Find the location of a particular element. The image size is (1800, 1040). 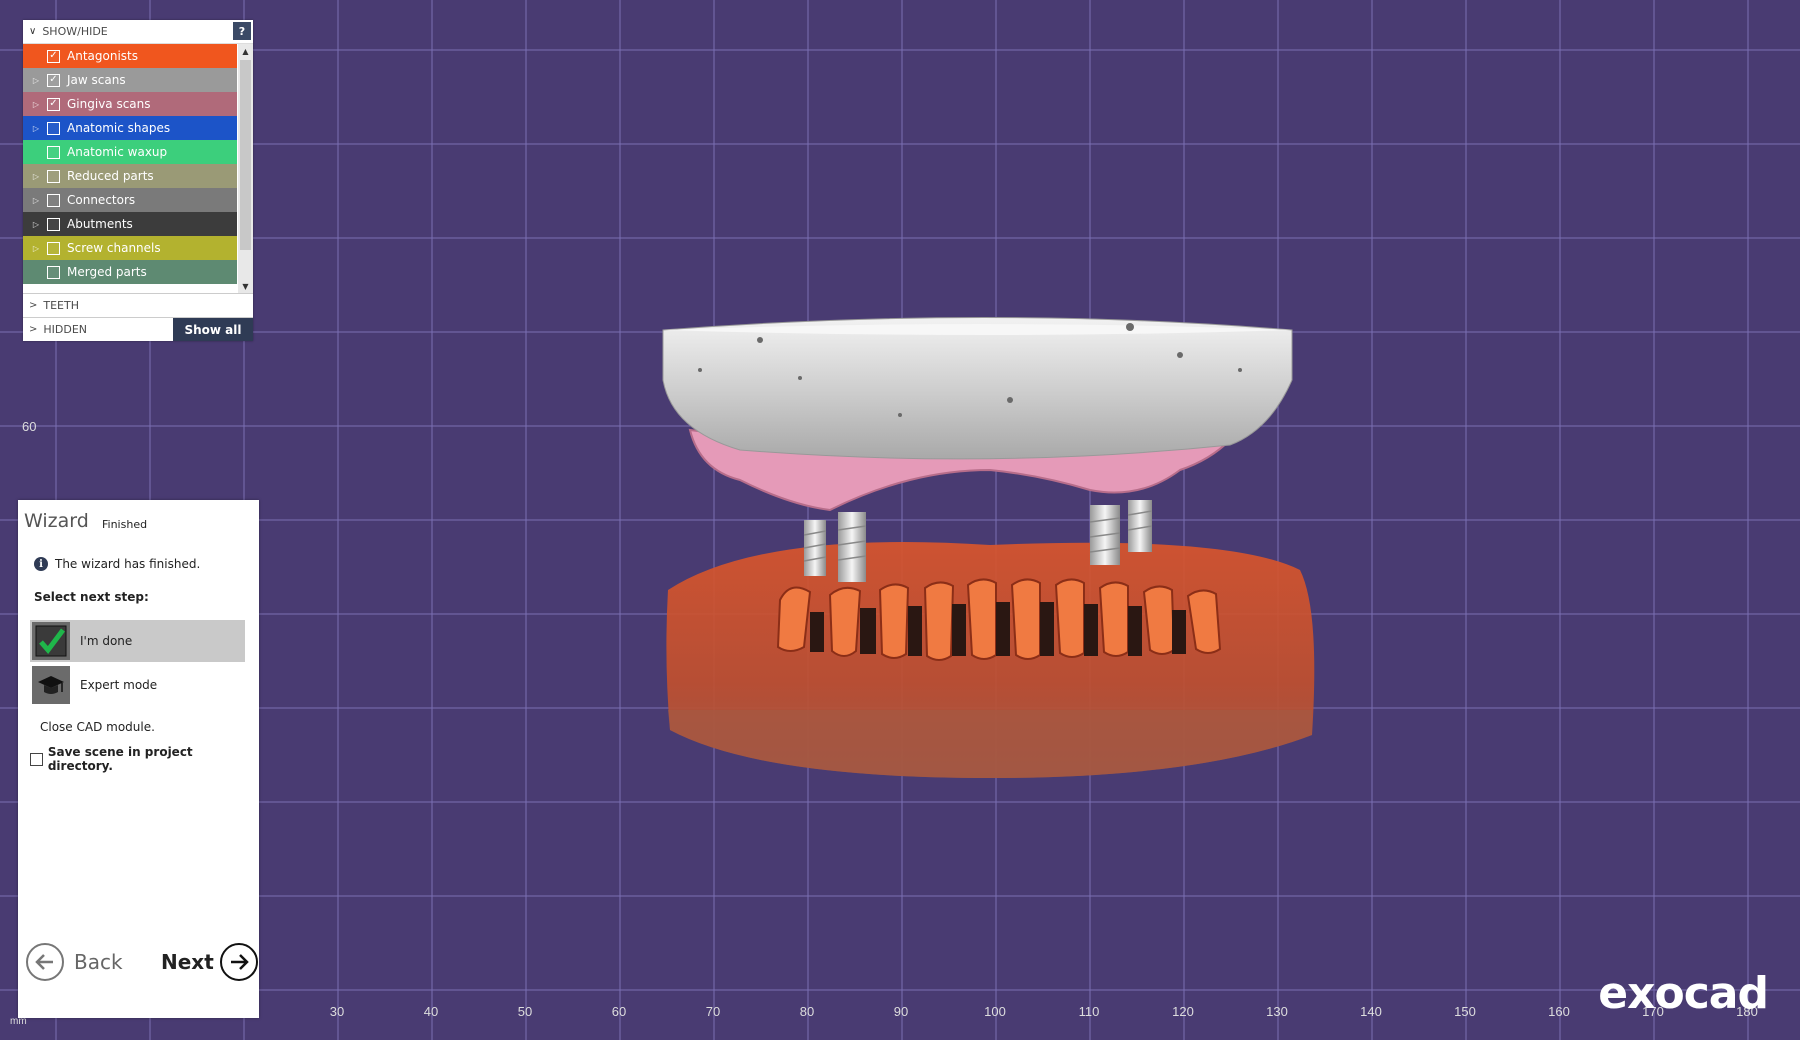

layer-label: Connectors is located at coordinates (101, 200).